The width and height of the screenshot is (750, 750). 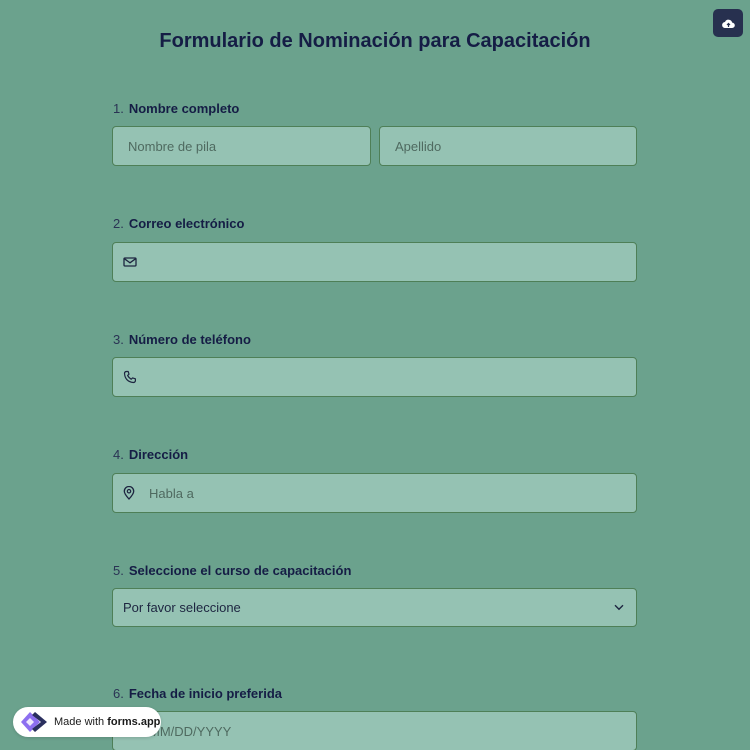 What do you see at coordinates (190, 731) in the screenshot?
I see `start-date-placeholder: MM/DD/YYYY` at bounding box center [190, 731].